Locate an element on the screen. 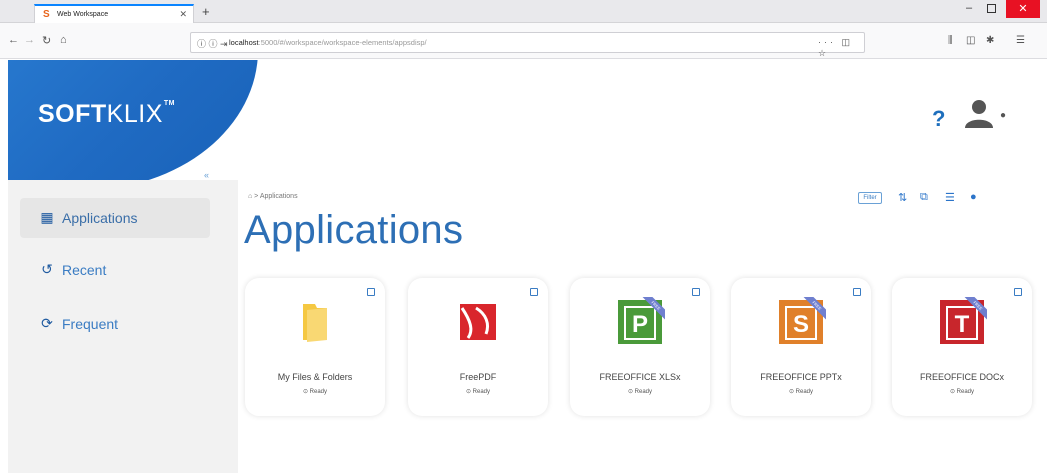 This screenshot has width=1047, height=475. tab-favicon-icon: S is located at coordinates (46, 14).